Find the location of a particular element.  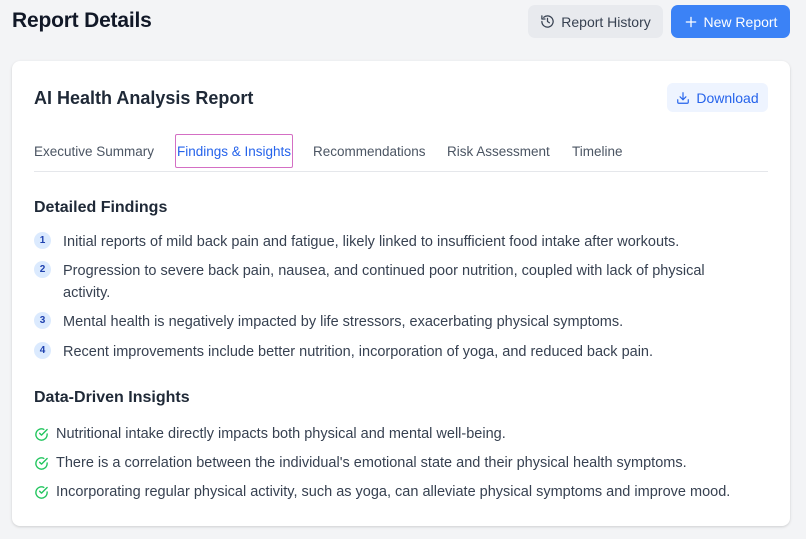

new-report-label: New Report is located at coordinates (740, 21).